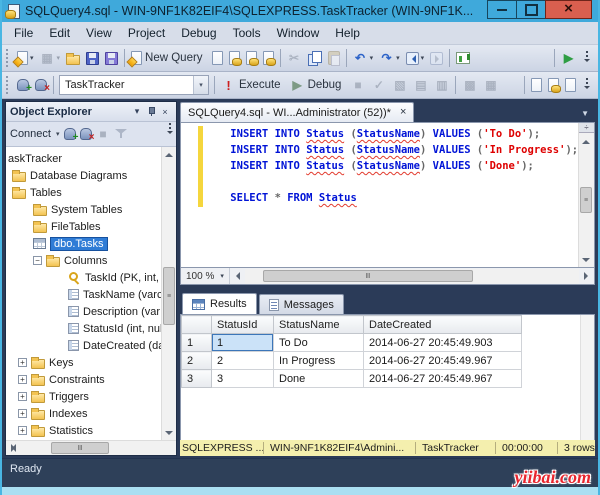 The height and width of the screenshot is (495, 600). What do you see at coordinates (83, 277) in the screenshot?
I see `tree-item-taskid-pk-int-n: TaskId (PK, int, n` at bounding box center [83, 277].